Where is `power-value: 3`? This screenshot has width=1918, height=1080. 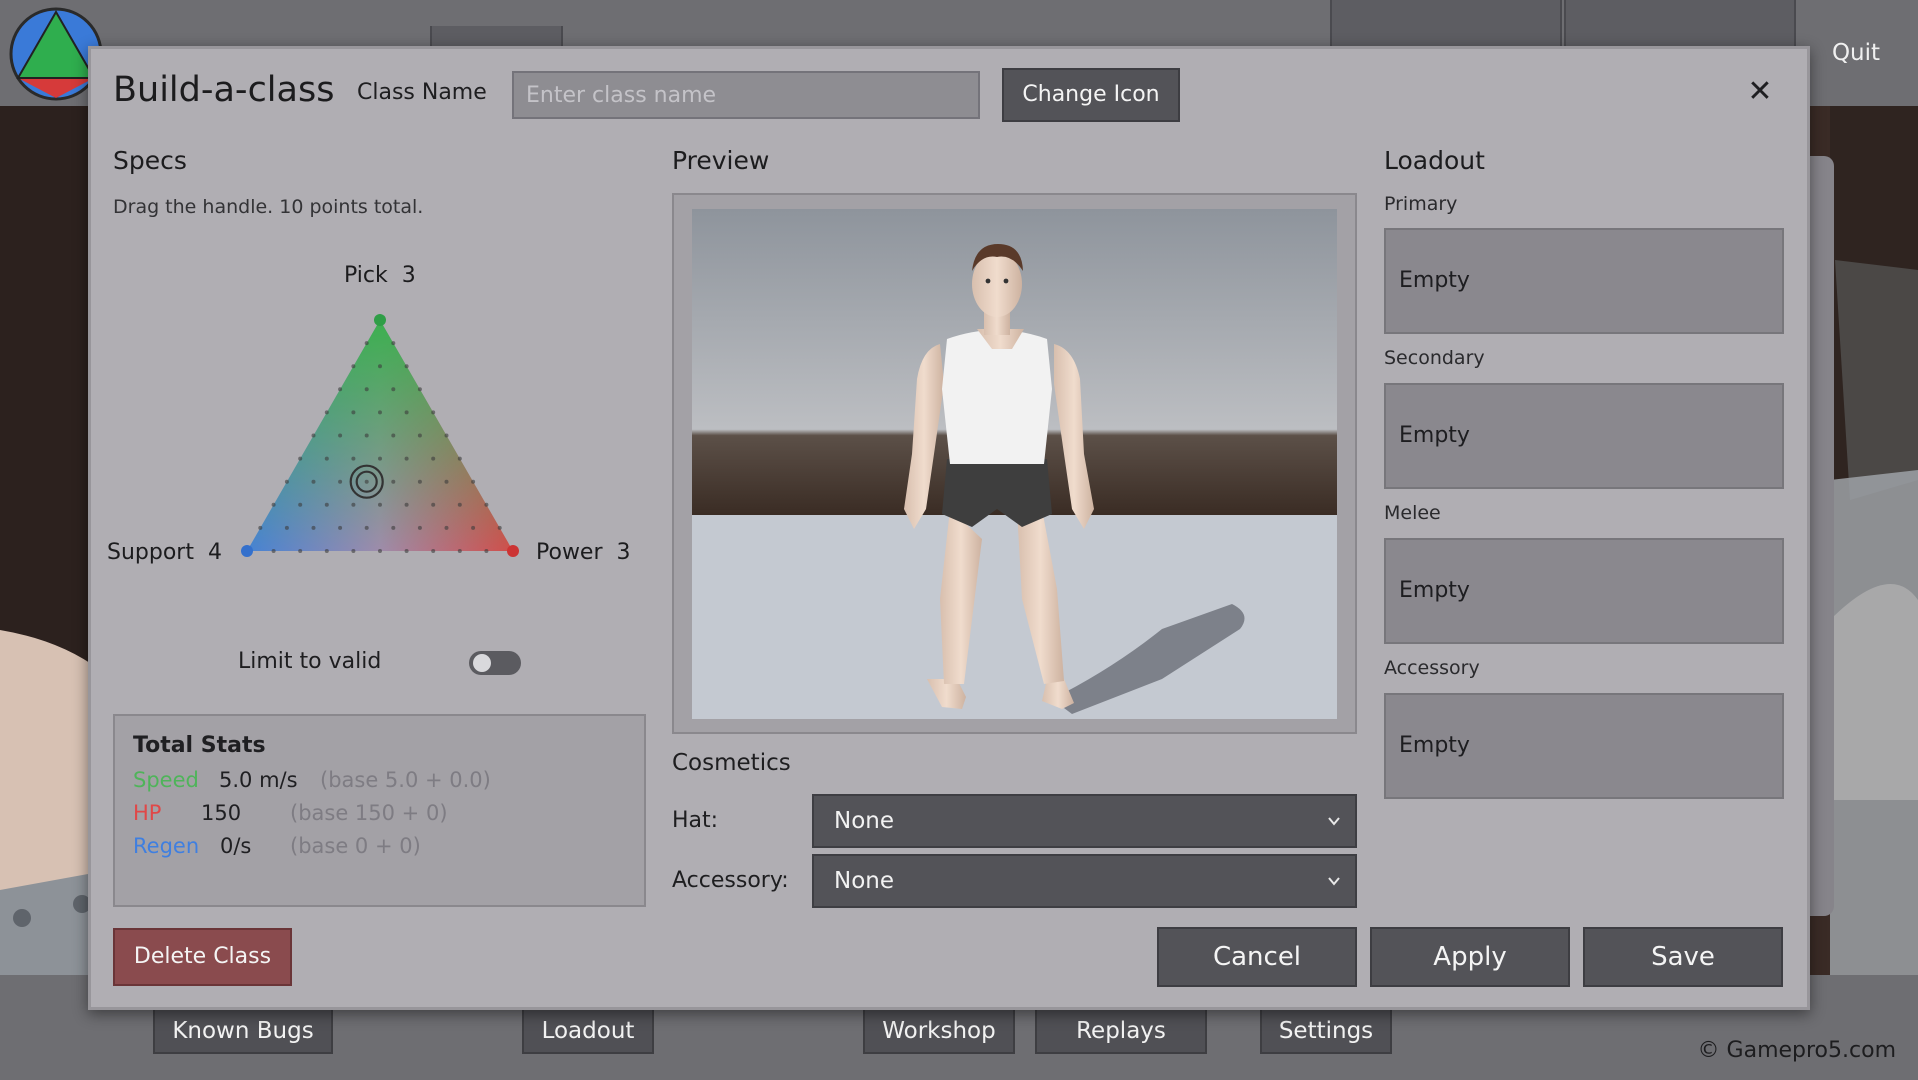 power-value: 3 is located at coordinates (623, 552).